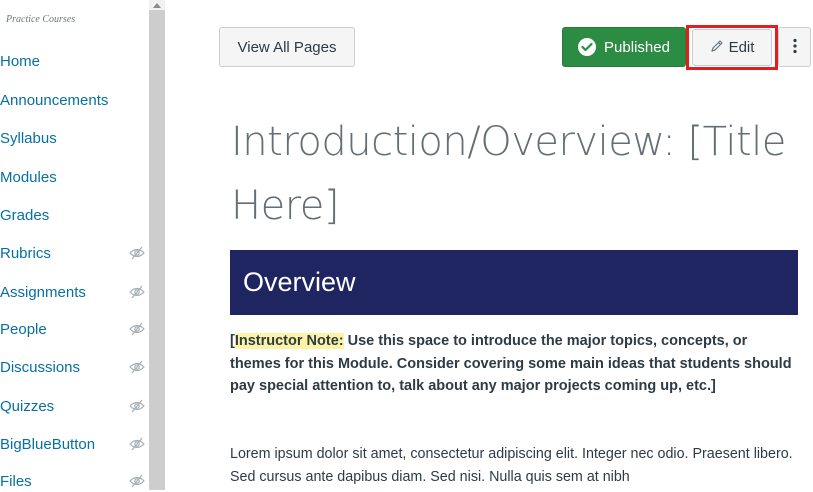 This screenshot has width=813, height=492. I want to click on edit-button: Edit, so click(732, 47).